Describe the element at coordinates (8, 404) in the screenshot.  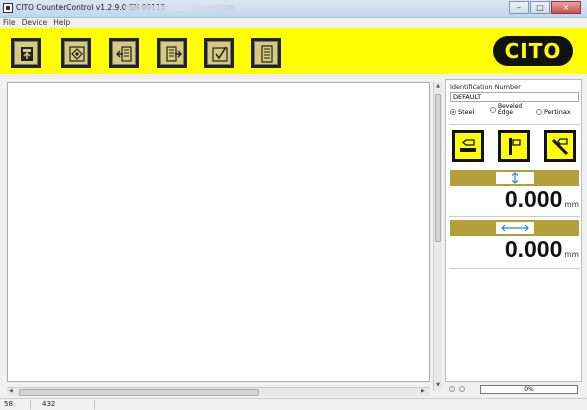
I see `status-cell-left: 58` at that location.